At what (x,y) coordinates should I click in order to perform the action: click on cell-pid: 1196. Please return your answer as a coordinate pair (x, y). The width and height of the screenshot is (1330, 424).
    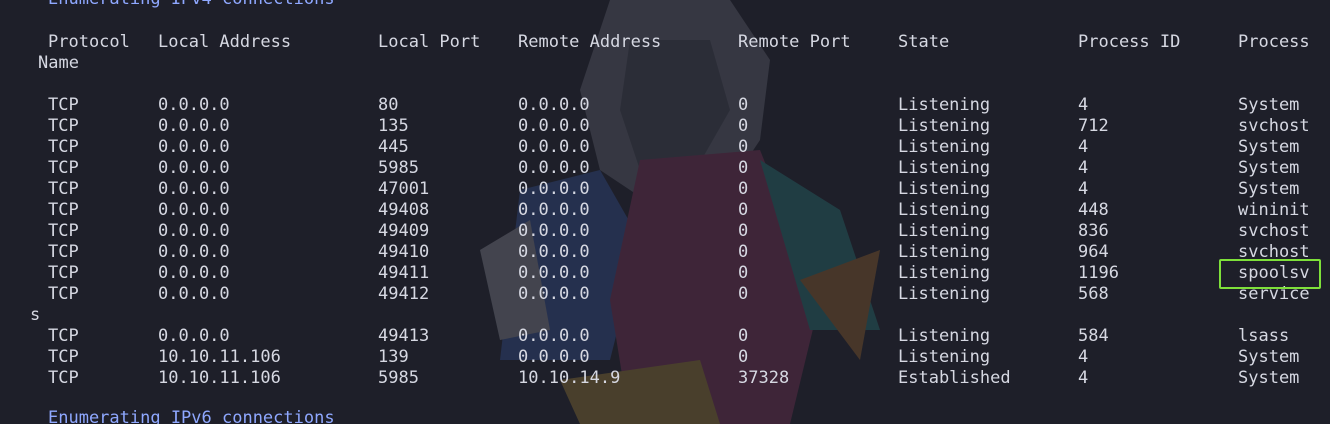
    Looking at the image, I should click on (1098, 273).